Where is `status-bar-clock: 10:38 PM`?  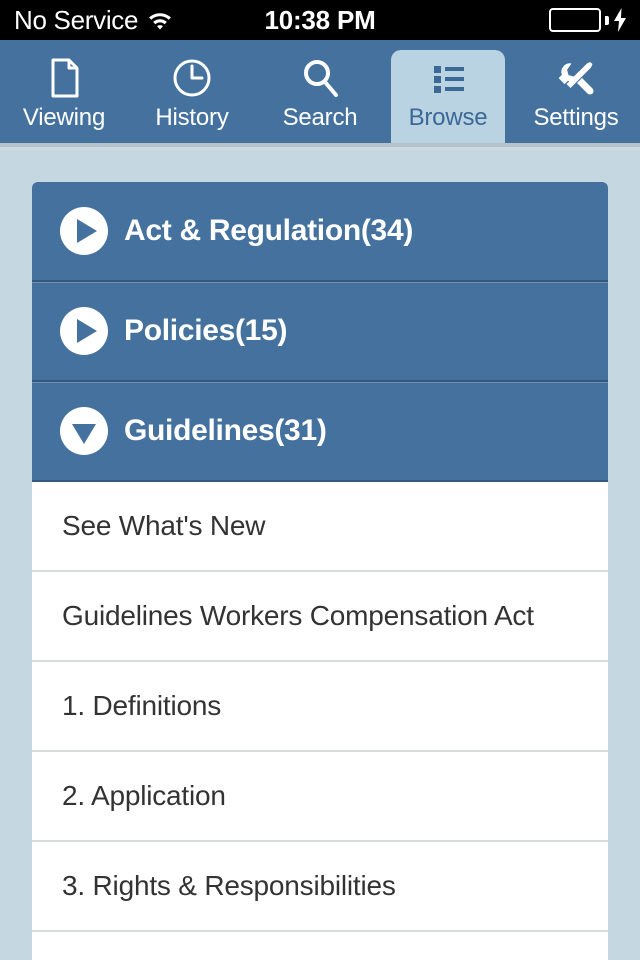 status-bar-clock: 10:38 PM is located at coordinates (320, 20).